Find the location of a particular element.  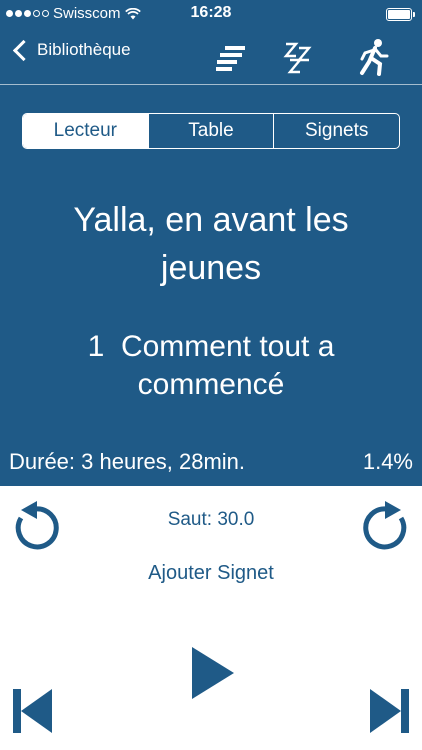

tab-table: Table is located at coordinates (210, 131).